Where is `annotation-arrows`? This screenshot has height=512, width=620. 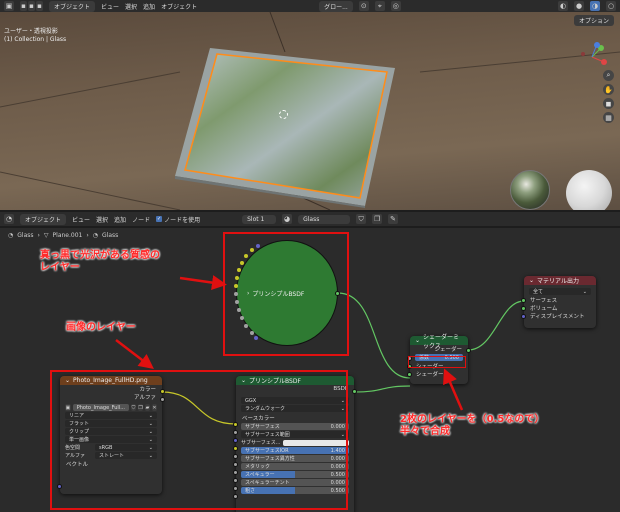
annotation-arrows is located at coordinates (289, 343).